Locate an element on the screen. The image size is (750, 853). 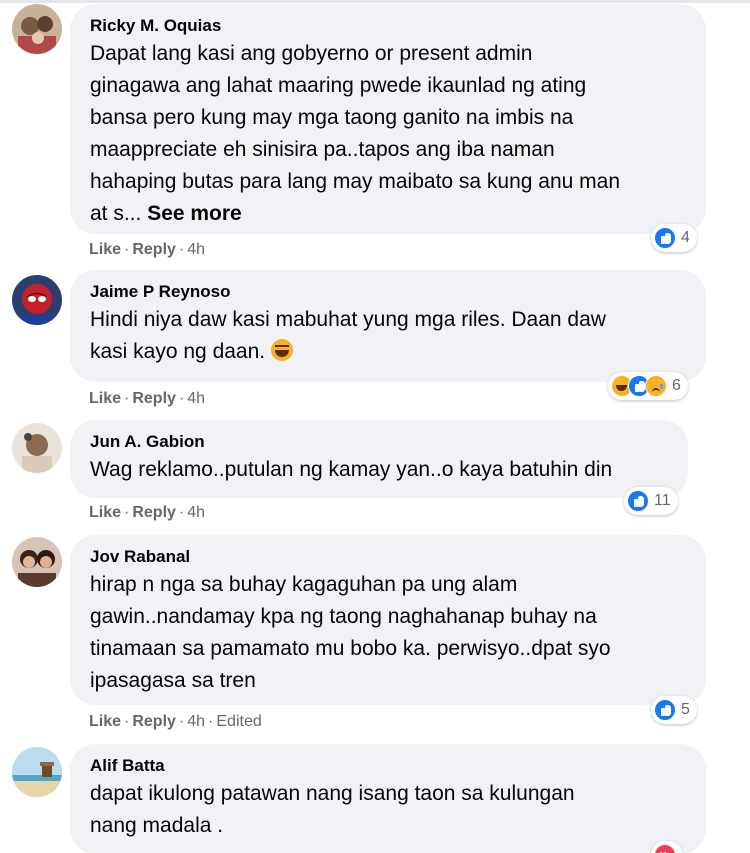
reaction-summary: 11 is located at coordinates (651, 501).